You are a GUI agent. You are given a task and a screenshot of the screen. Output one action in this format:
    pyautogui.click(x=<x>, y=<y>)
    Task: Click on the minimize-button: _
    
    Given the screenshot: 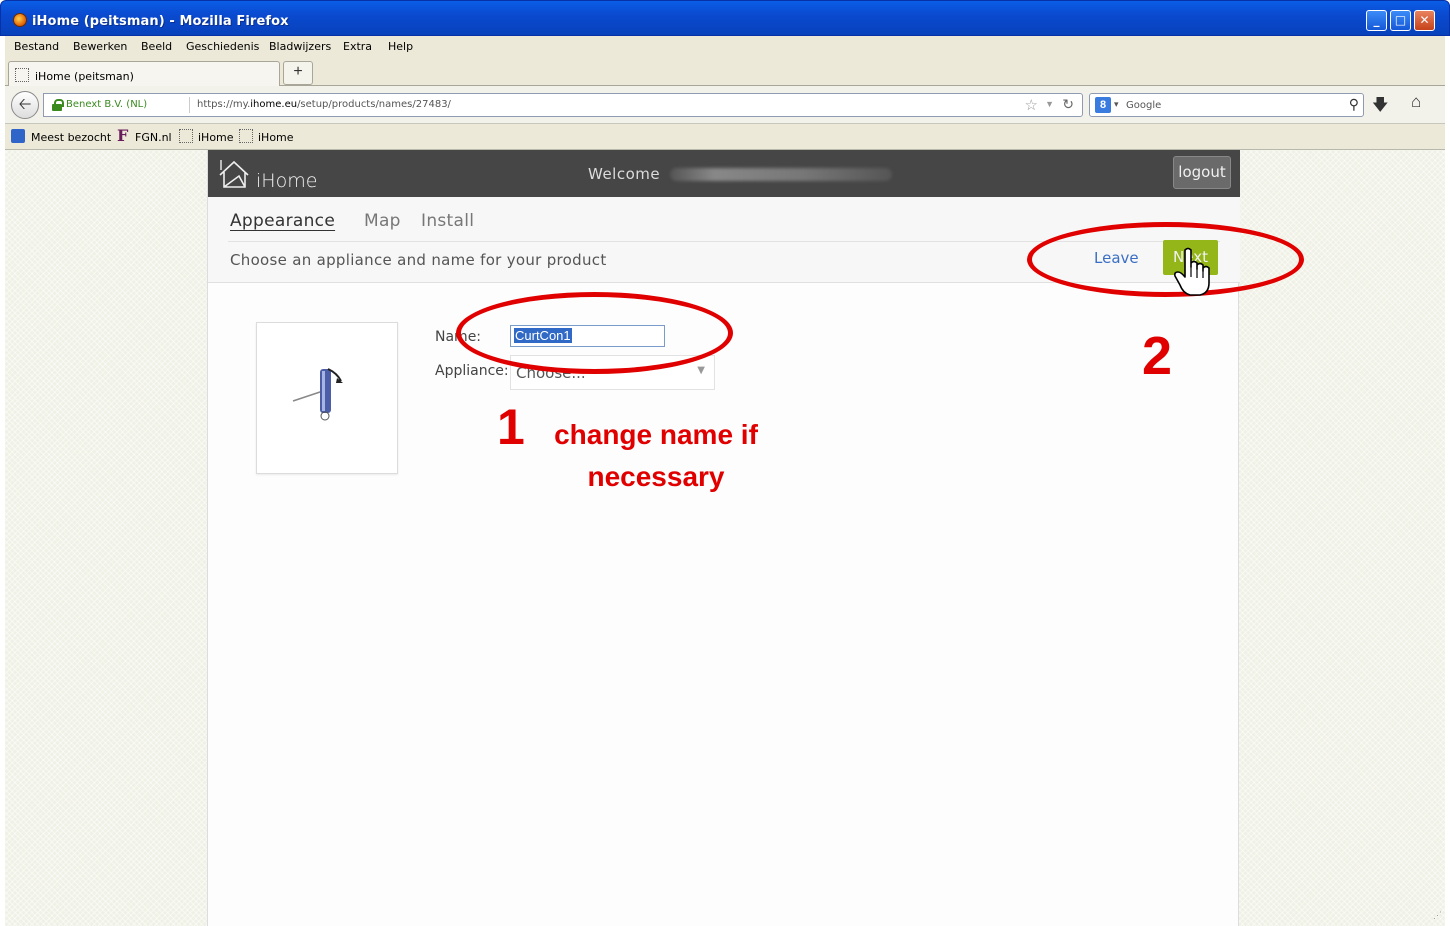 What is the action you would take?
    pyautogui.click(x=1376, y=20)
    